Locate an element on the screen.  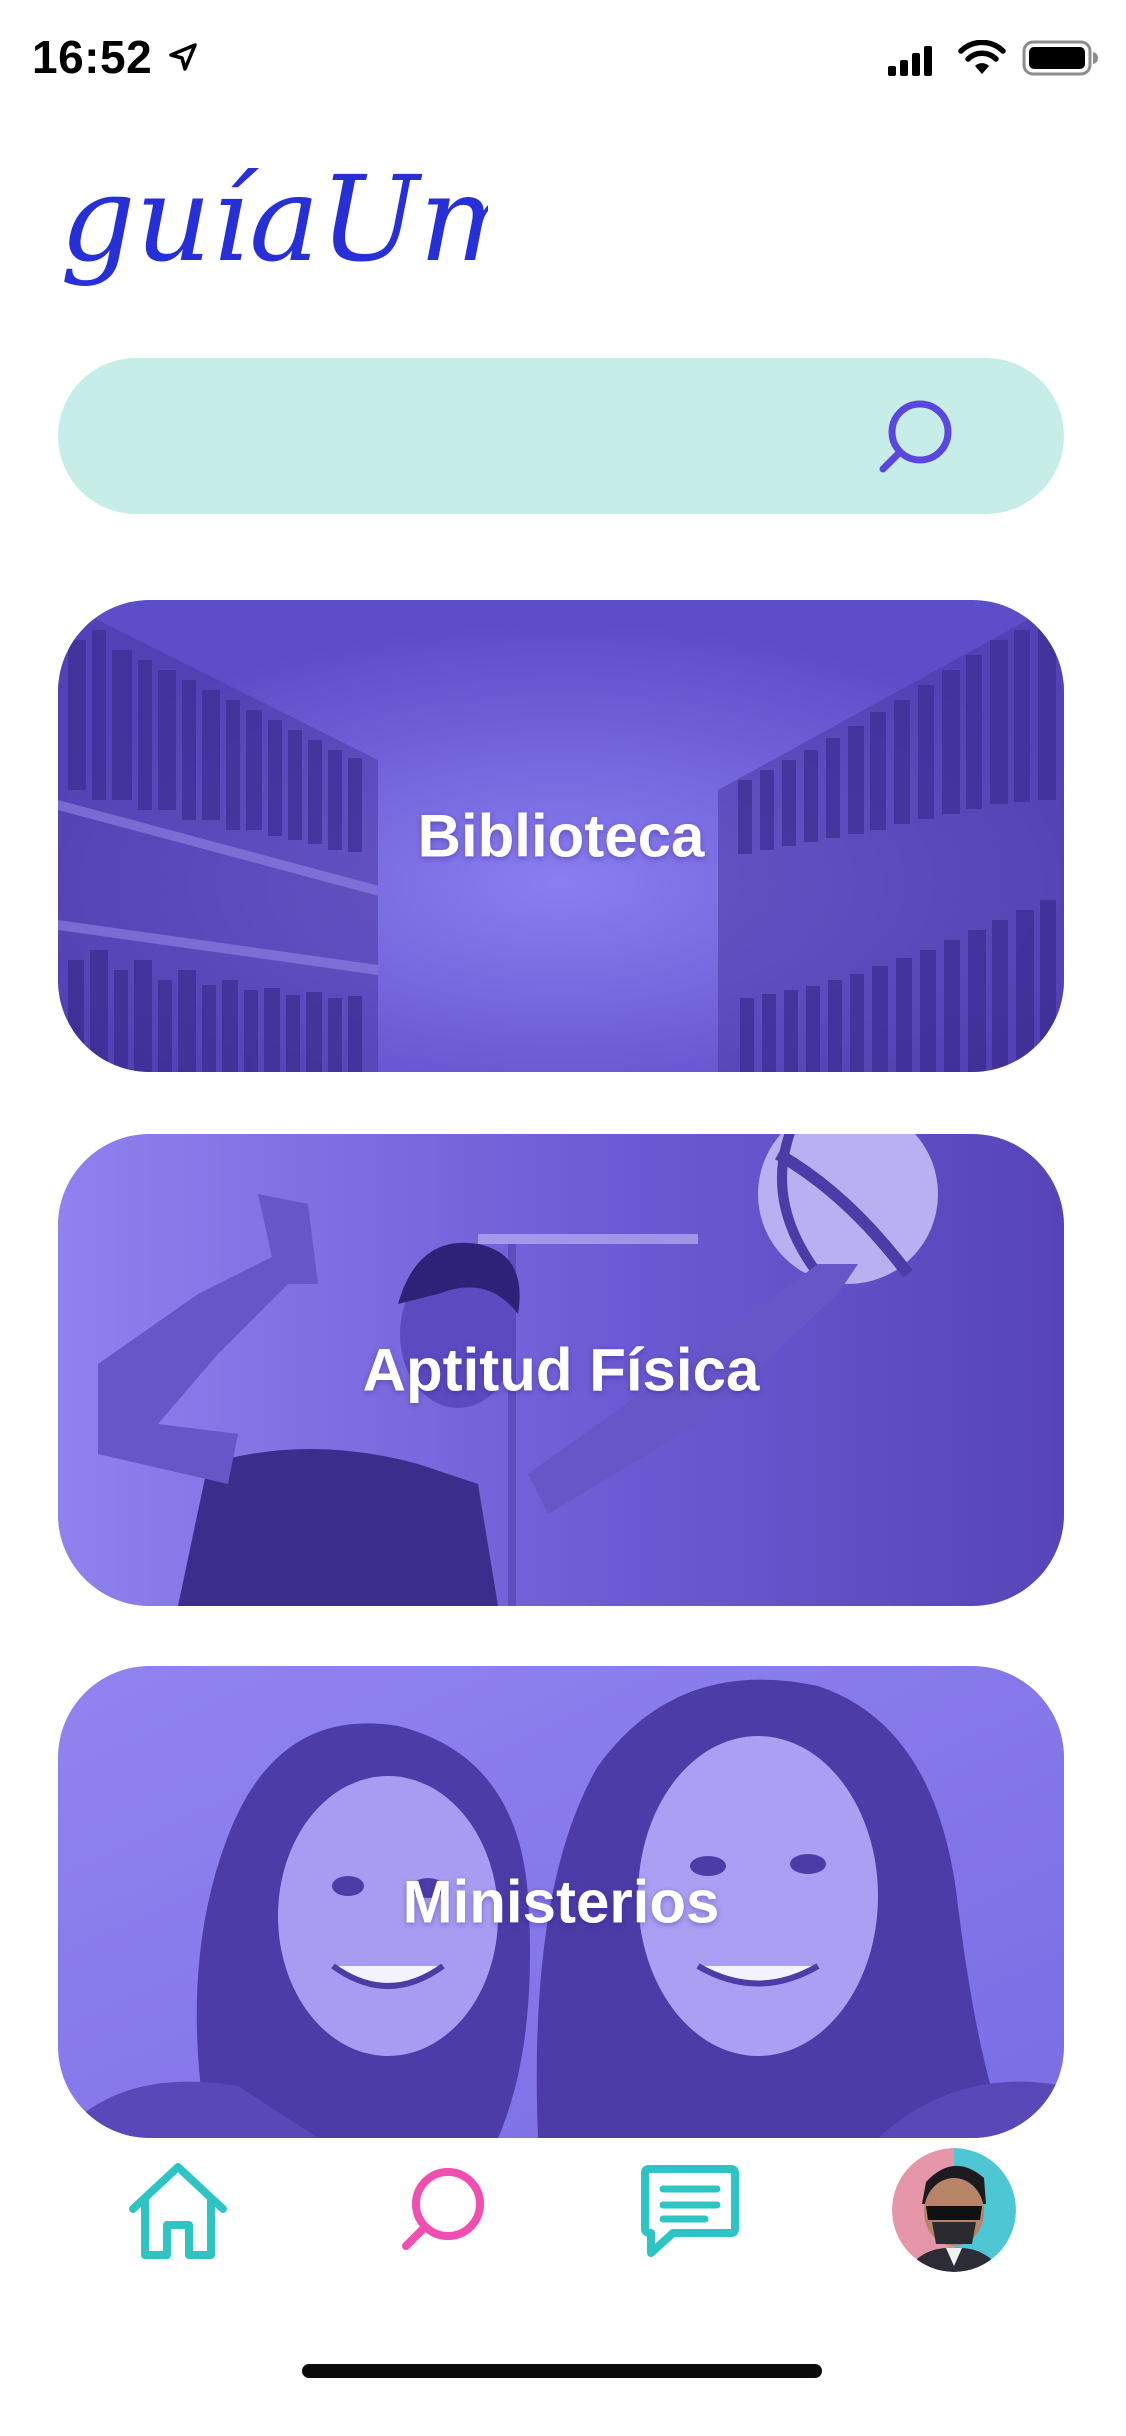
svg-text: guíaUm is located at coordinates (274, 228).